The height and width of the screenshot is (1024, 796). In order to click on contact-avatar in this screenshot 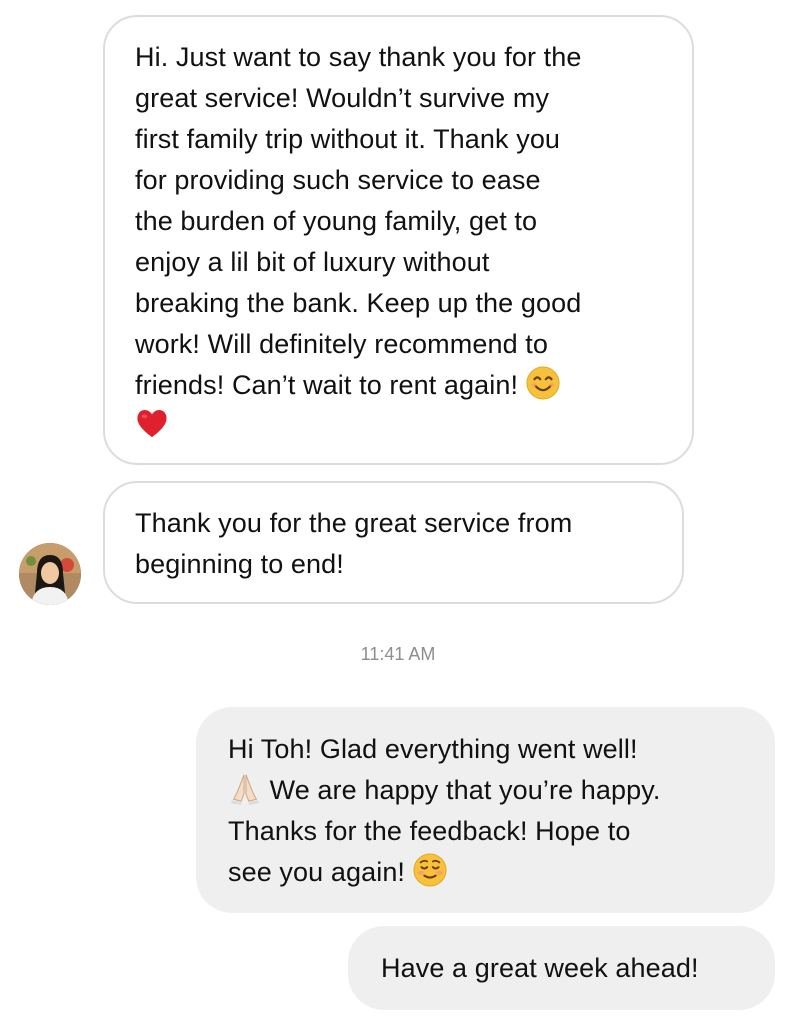, I will do `click(50, 574)`.